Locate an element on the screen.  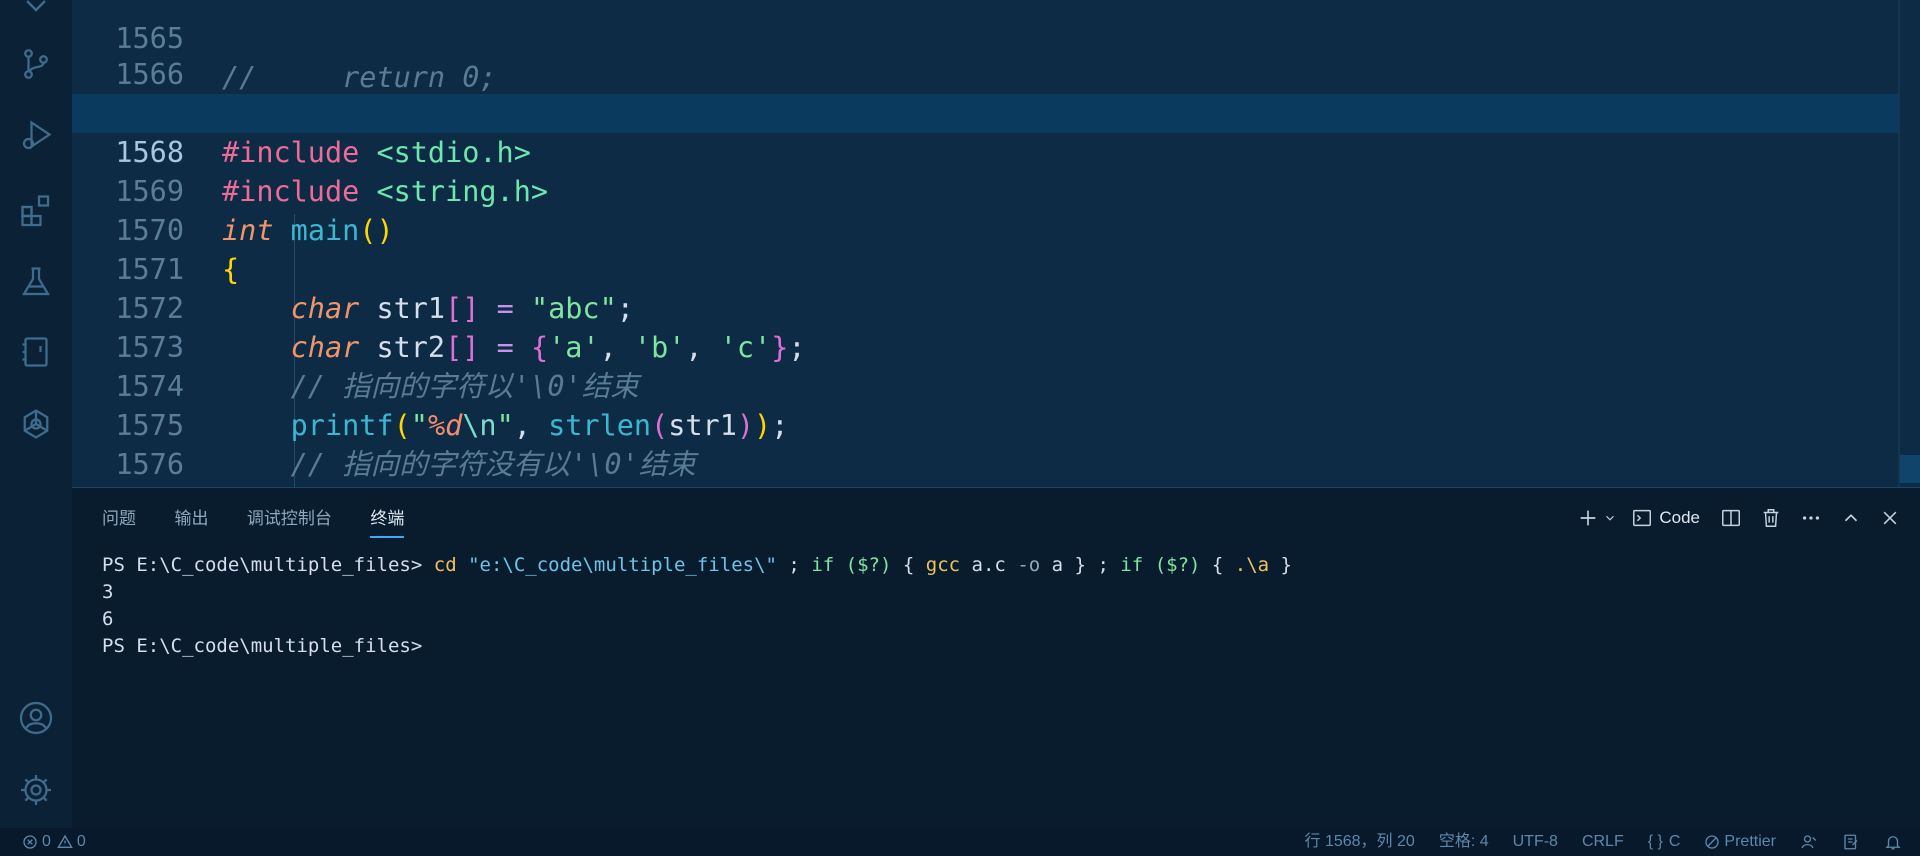
code-line: 1569 int main() is located at coordinates (986, 190).